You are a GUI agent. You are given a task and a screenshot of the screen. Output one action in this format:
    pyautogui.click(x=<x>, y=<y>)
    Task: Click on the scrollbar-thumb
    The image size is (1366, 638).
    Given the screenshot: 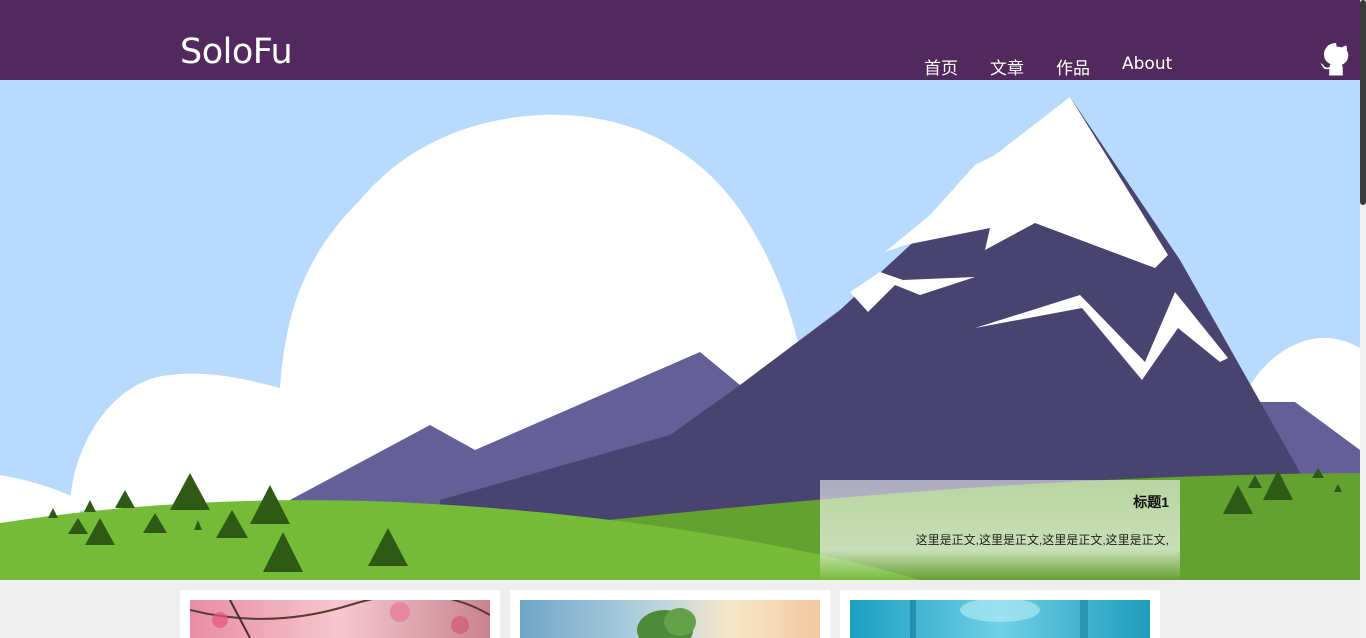 What is the action you would take?
    pyautogui.click(x=1363, y=102)
    